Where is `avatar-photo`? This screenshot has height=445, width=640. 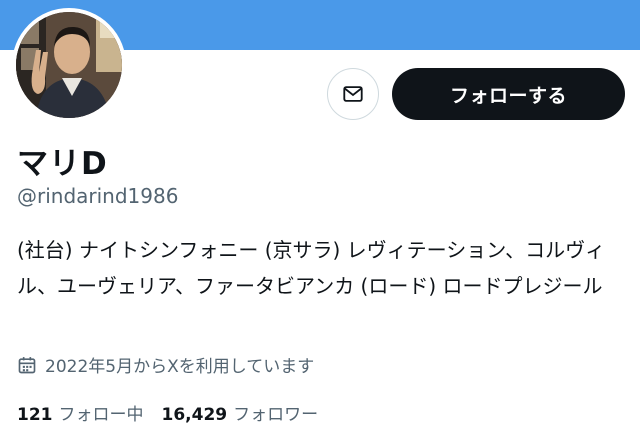 avatar-photo is located at coordinates (69, 65).